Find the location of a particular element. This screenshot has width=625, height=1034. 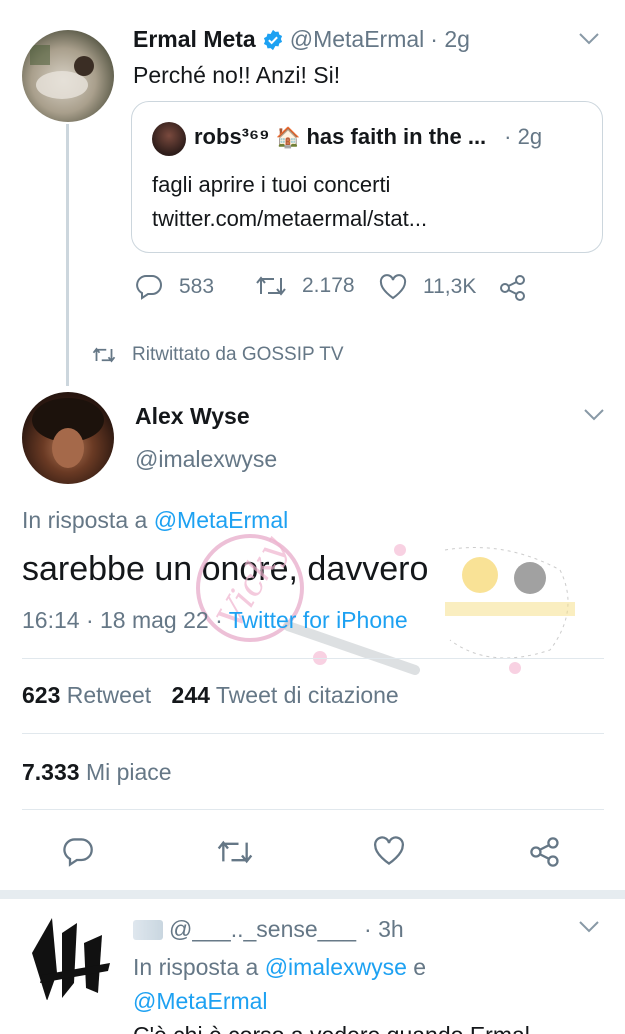

quotes-label: Tweet di citazione is located at coordinates (307, 695).